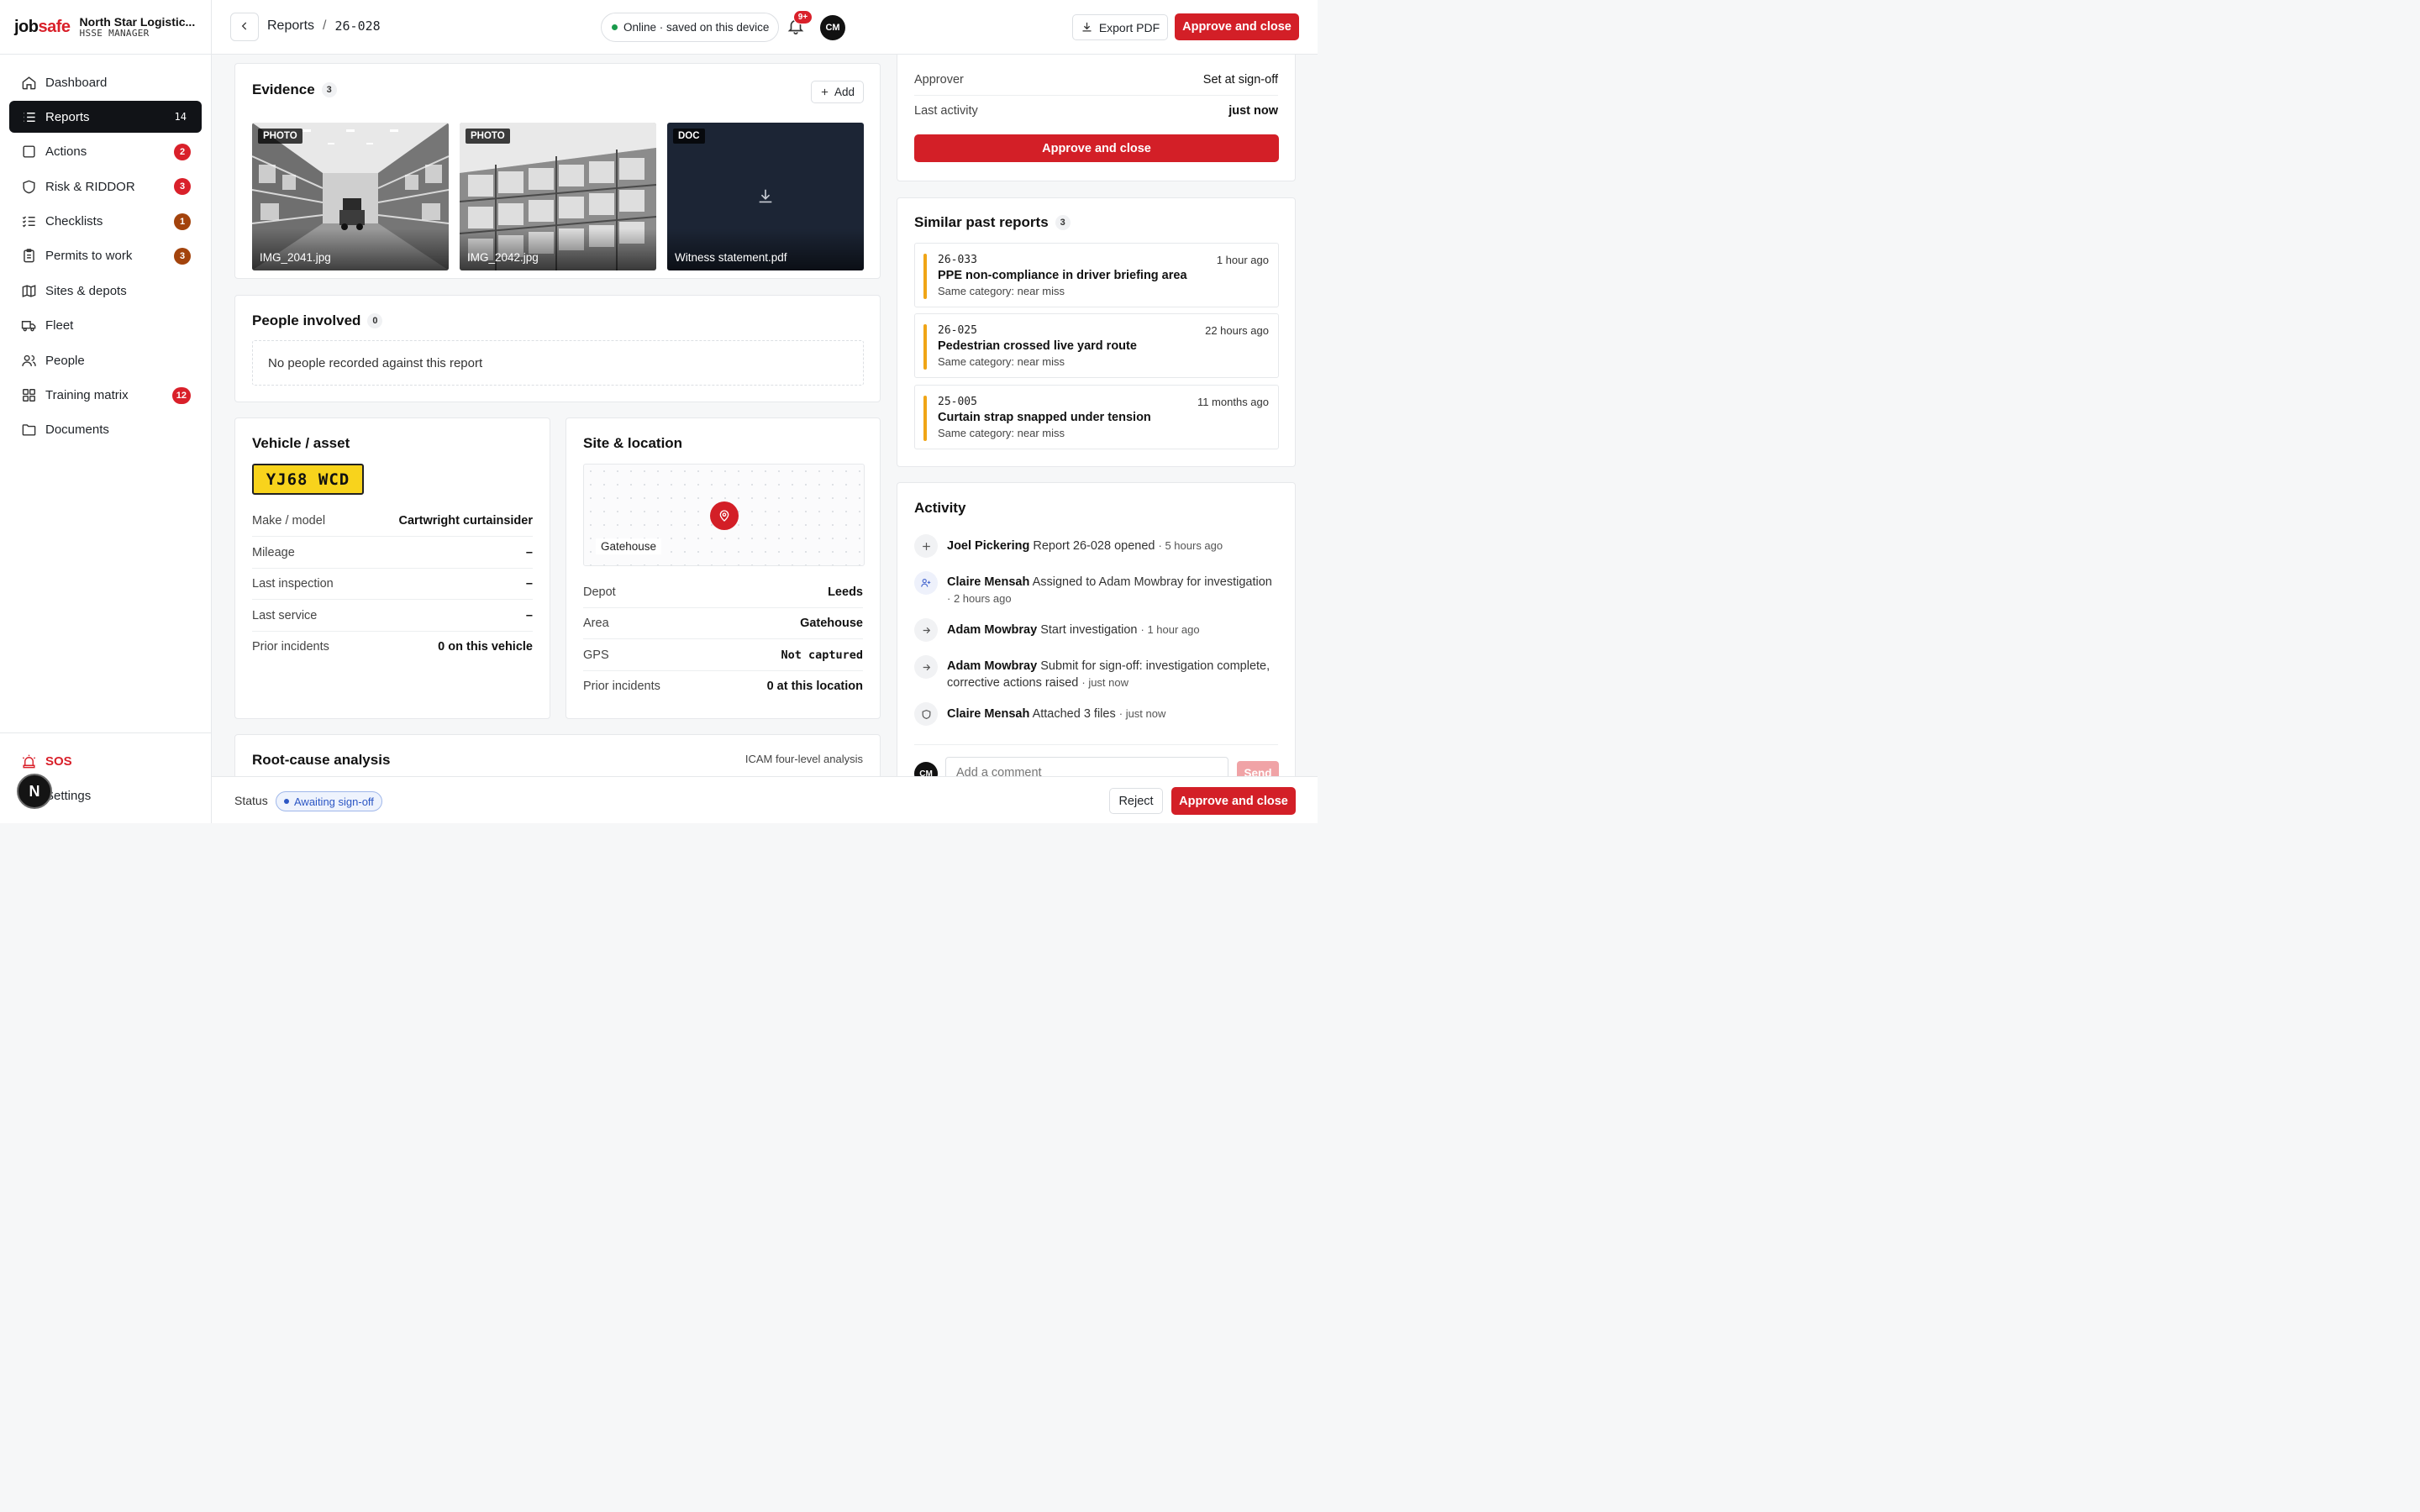 The height and width of the screenshot is (1512, 2420). Describe the element at coordinates (1136, 801) in the screenshot. I see `reject-button: Reject` at that location.